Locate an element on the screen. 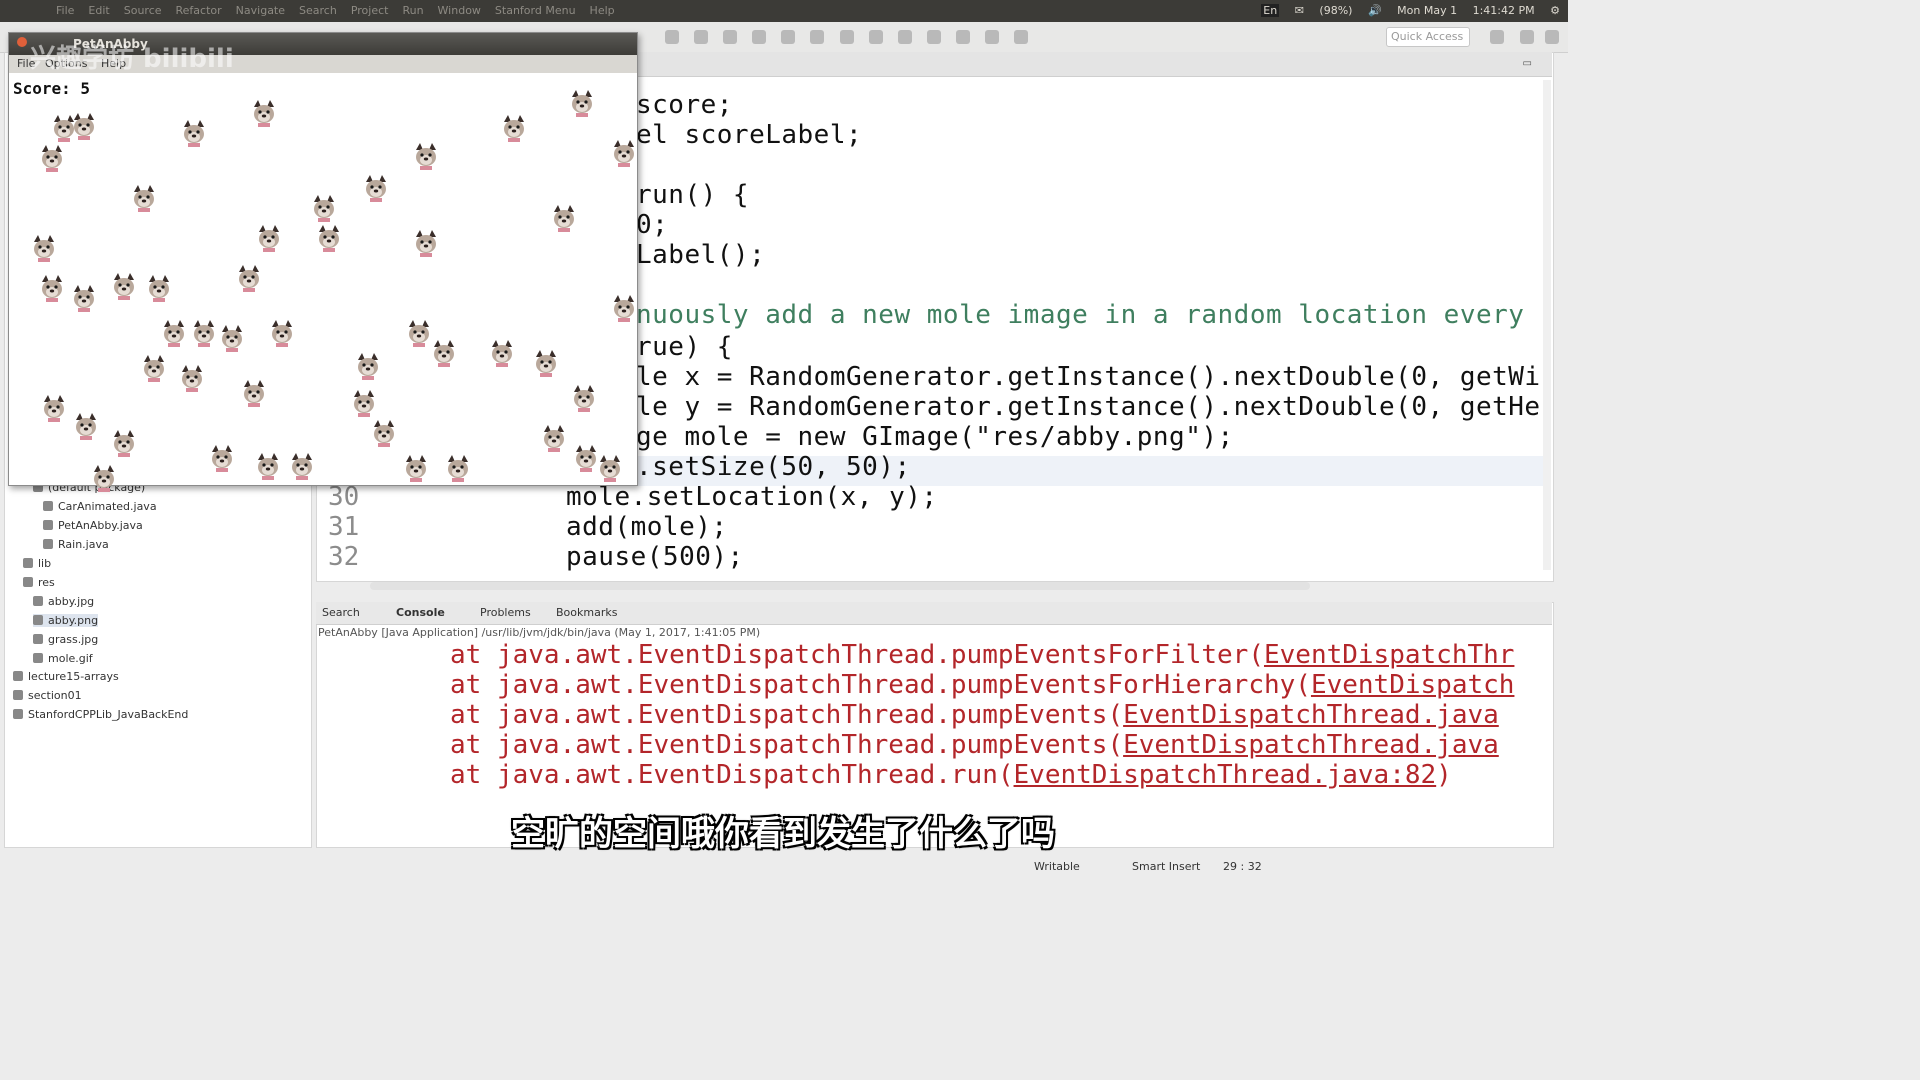 This screenshot has width=1920, height=1080. menu-refactor: Refactor is located at coordinates (199, 10).